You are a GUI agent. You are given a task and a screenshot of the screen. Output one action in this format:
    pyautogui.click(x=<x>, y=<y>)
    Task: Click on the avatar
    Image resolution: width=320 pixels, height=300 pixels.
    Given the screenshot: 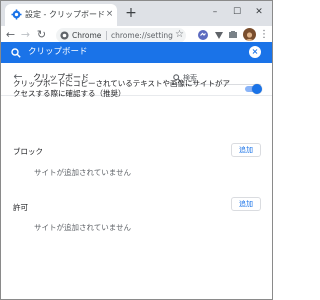 What is the action you would take?
    pyautogui.click(x=249, y=34)
    